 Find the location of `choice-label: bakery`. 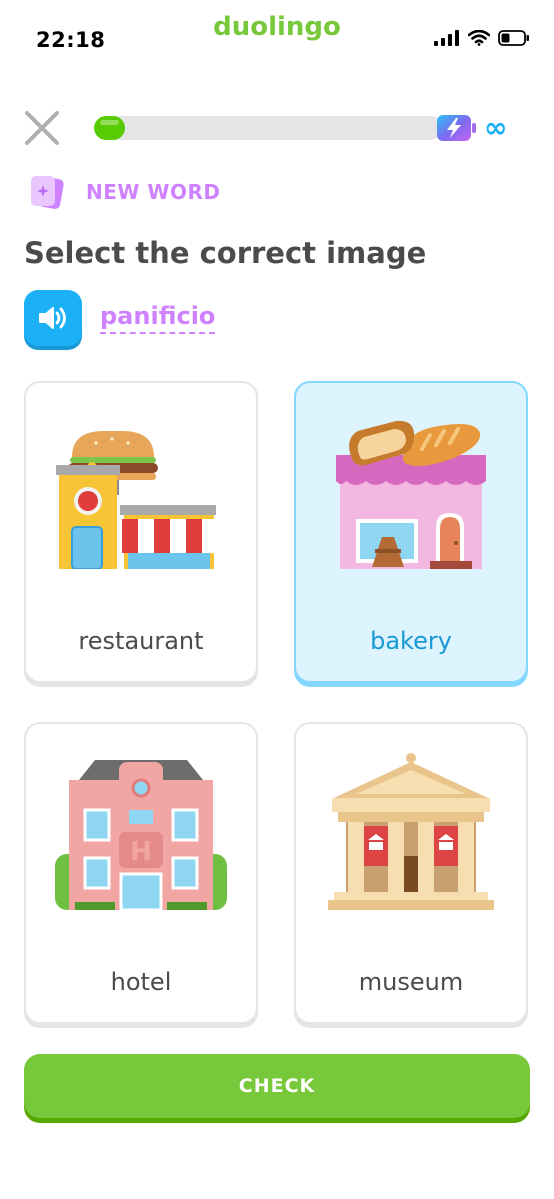

choice-label: bakery is located at coordinates (411, 641).